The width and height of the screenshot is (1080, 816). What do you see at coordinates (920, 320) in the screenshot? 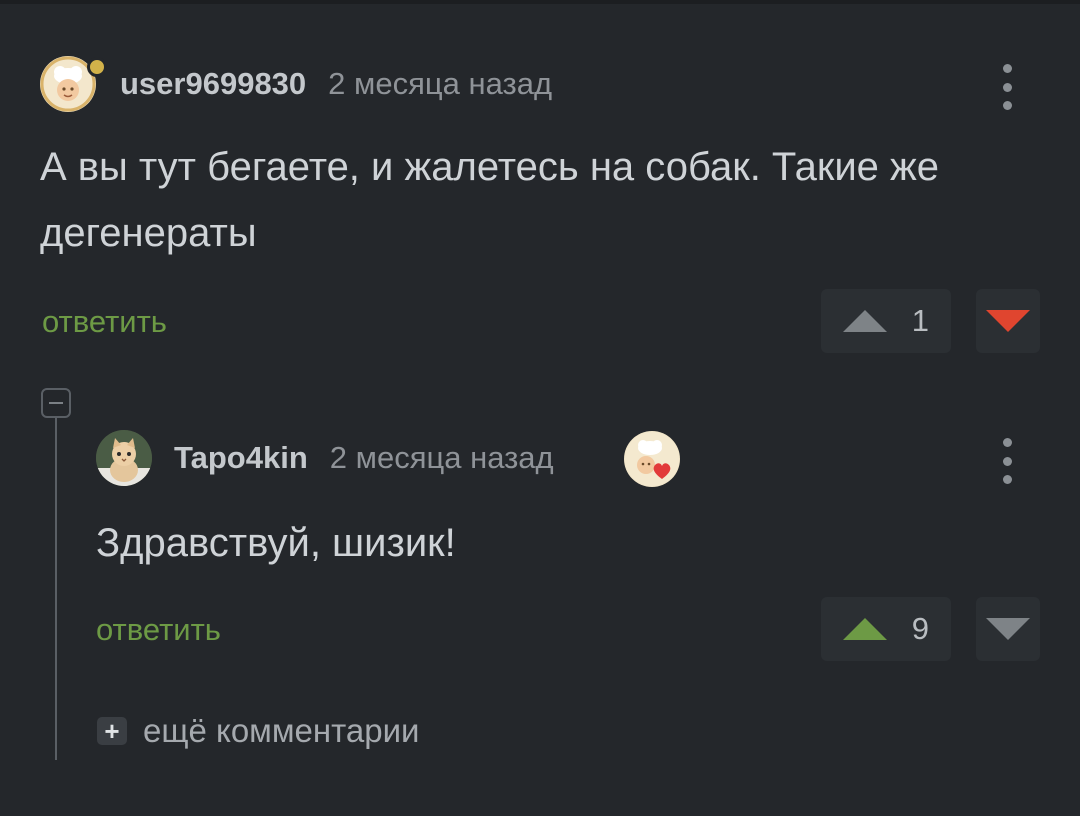
I see `rating-count: 1` at bounding box center [920, 320].